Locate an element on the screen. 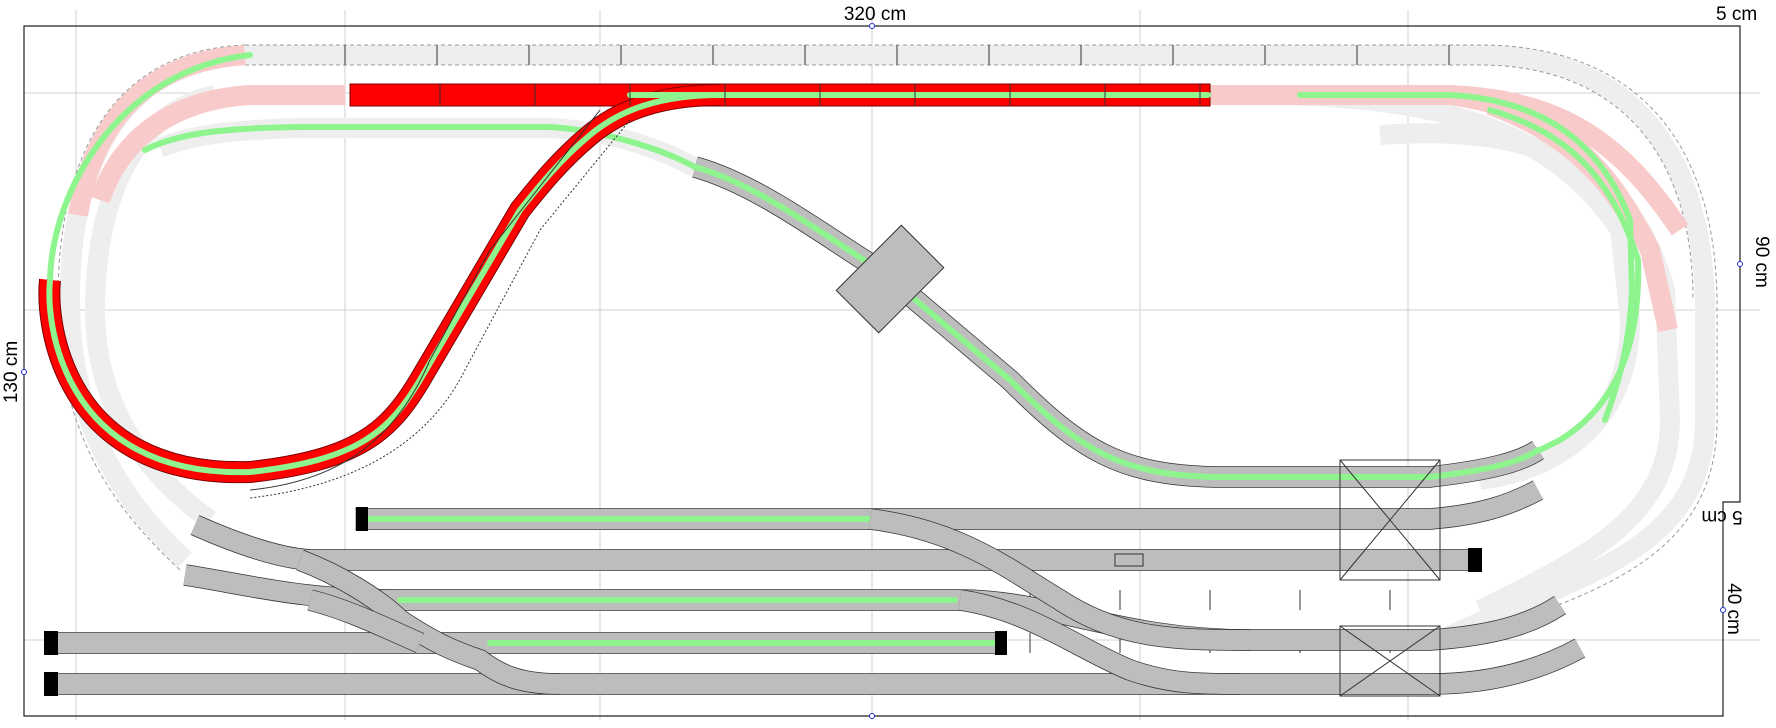 Image resolution: width=1776 pixels, height=728 pixels. right-small-dimension-label: 5 cm is located at coordinates (1721, 516).